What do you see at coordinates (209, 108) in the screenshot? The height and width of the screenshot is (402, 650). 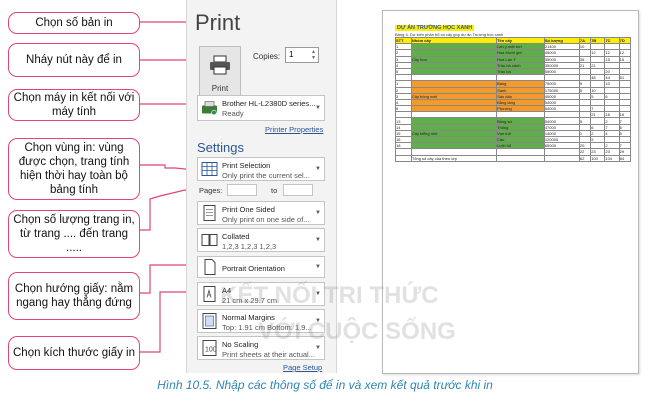 I see `printer-device-icon` at bounding box center [209, 108].